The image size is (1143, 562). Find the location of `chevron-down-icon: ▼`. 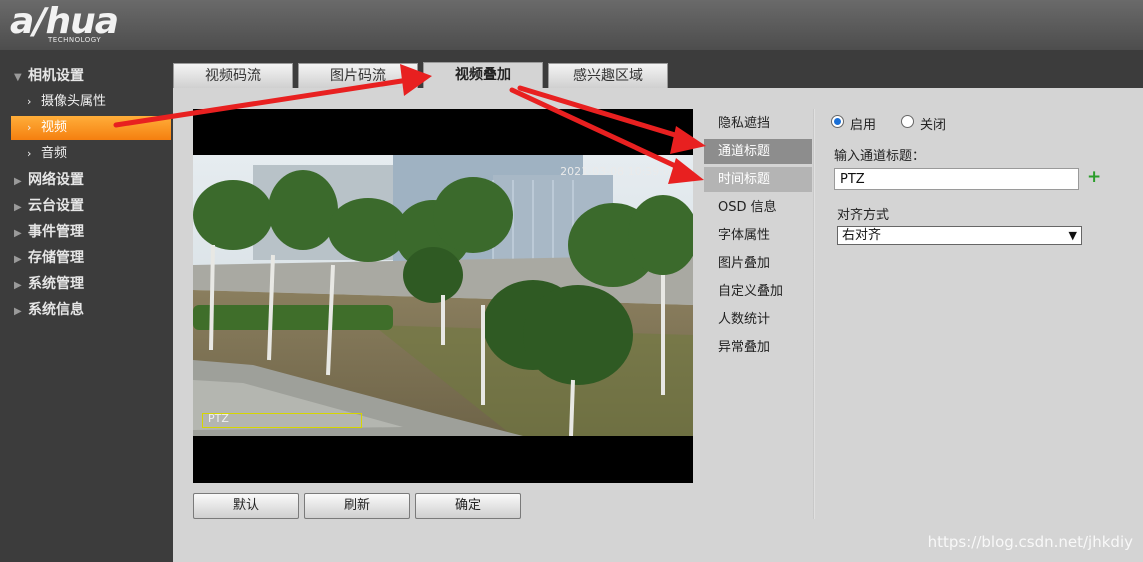

chevron-down-icon: ▼ is located at coordinates (1072, 235).